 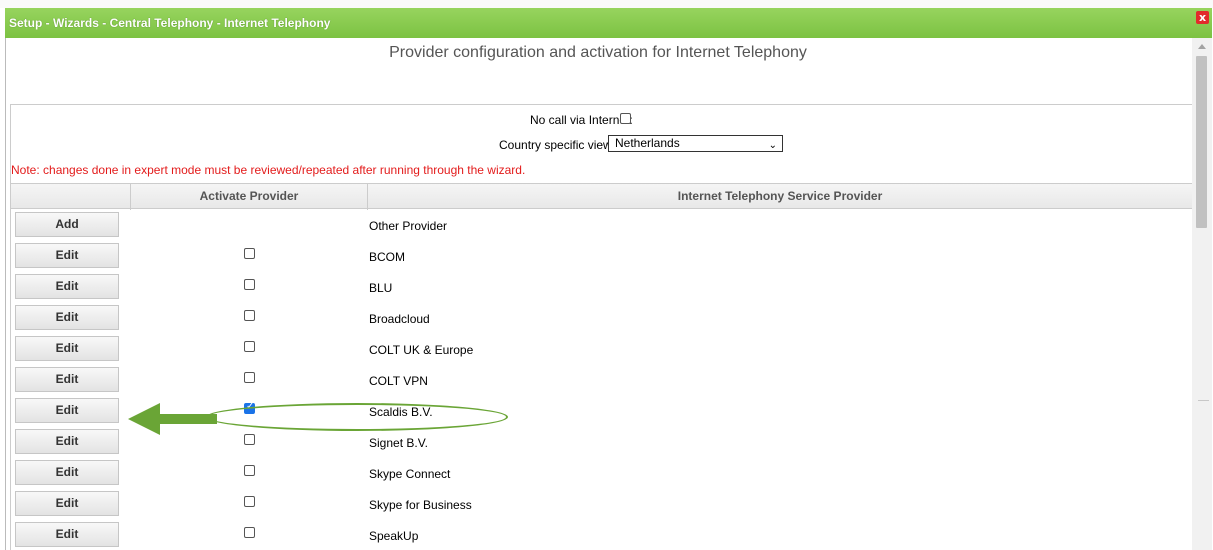 What do you see at coordinates (601, 224) in the screenshot?
I see `table-row: Add Other Provider` at bounding box center [601, 224].